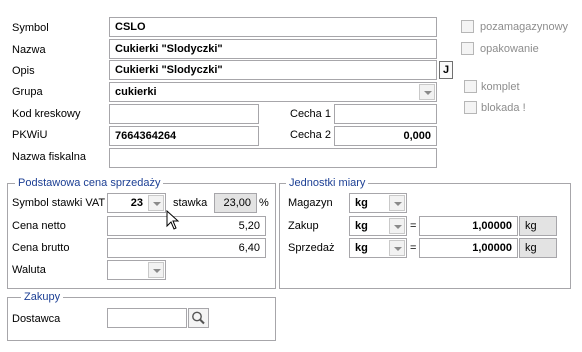 Image resolution: width=582 pixels, height=352 pixels. I want to click on nazwa-fiskalna-field, so click(273, 158).